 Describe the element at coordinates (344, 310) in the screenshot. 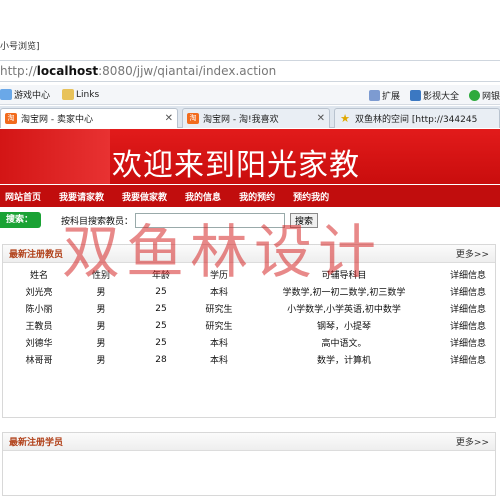

I see `teacher-subjects: 小学数学,小学英语,初中数学` at that location.